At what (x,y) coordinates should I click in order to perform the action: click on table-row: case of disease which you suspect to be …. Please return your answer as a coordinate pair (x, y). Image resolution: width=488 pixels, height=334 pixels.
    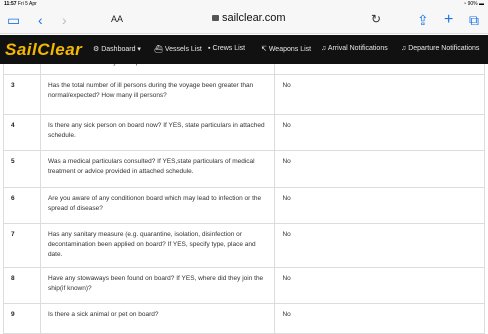
    Looking at the image, I should click on (244, 69).